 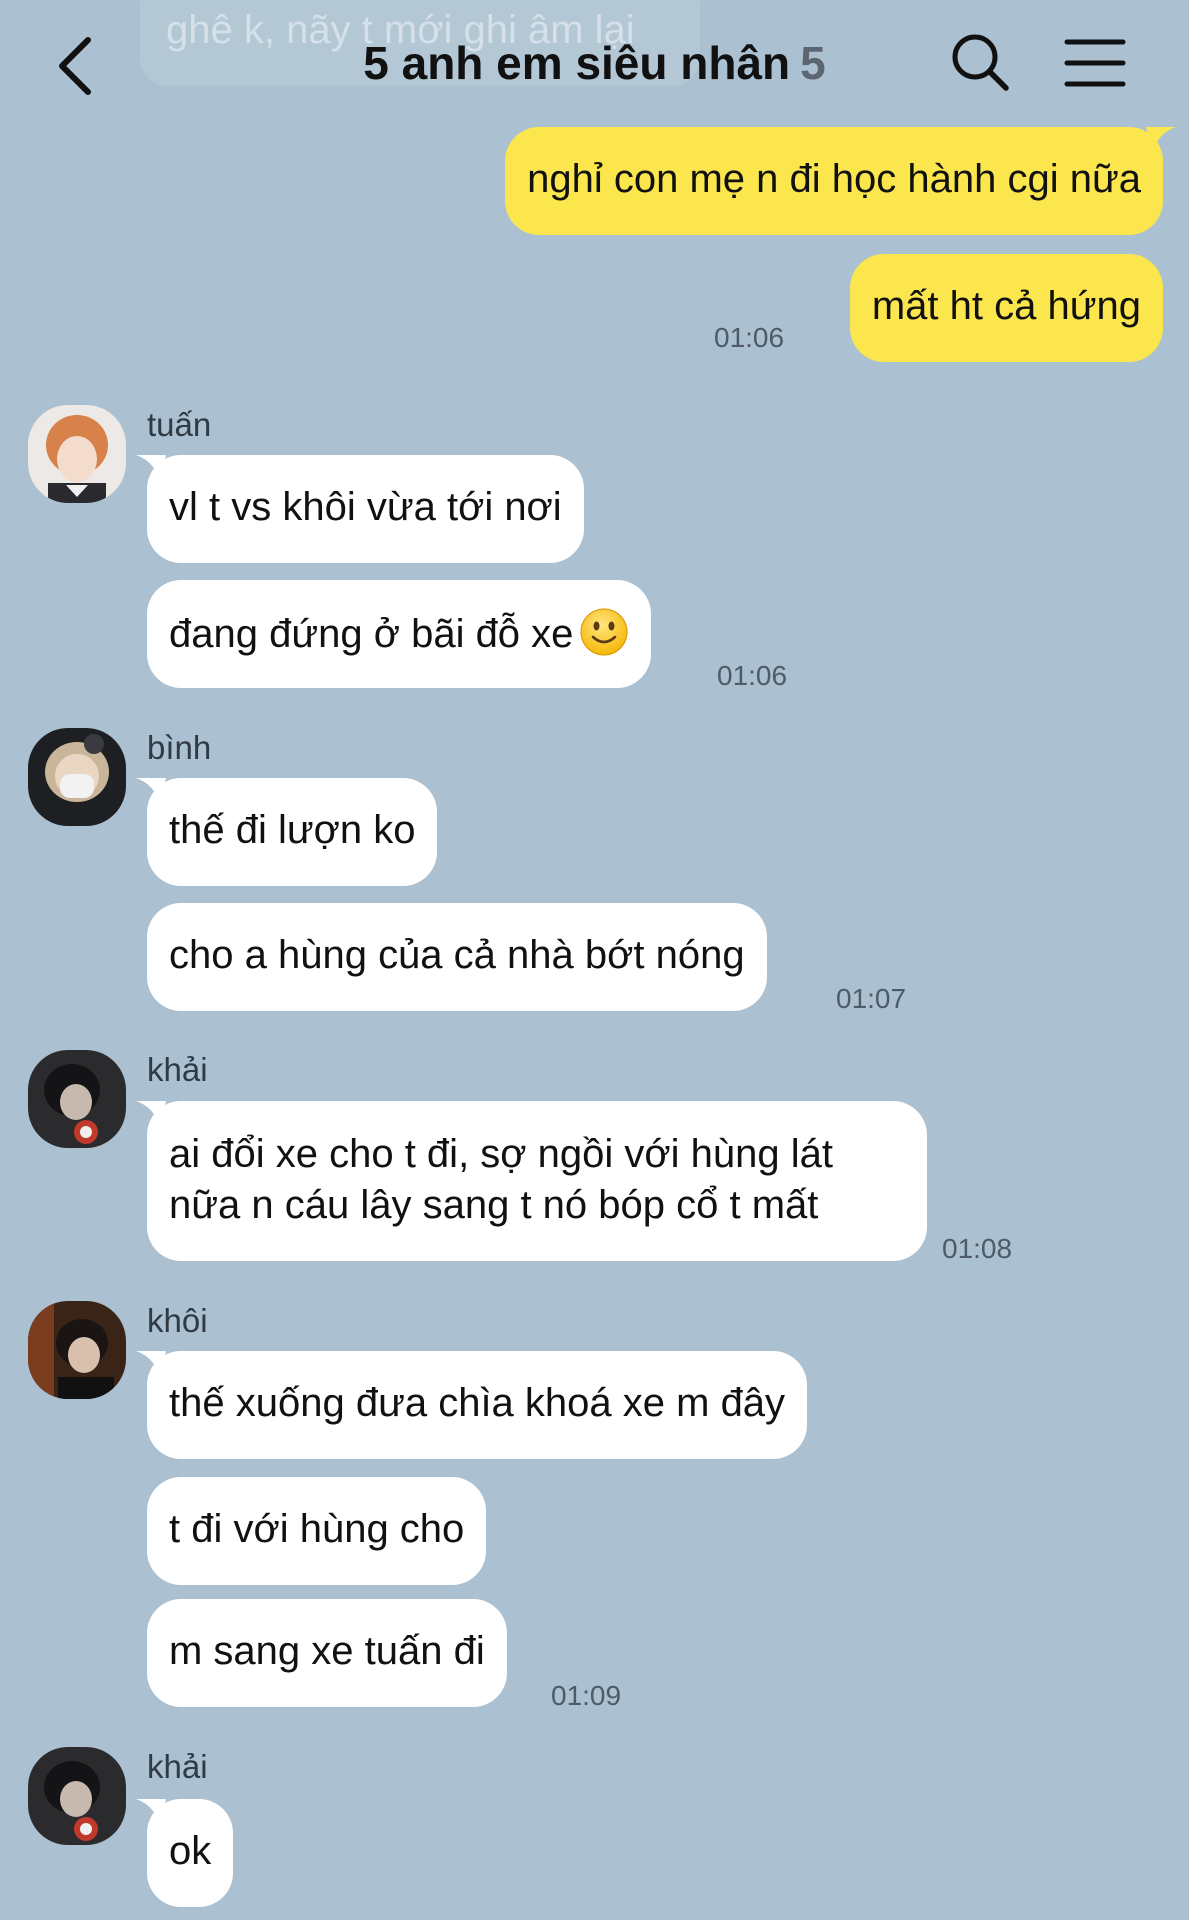 What do you see at coordinates (1161, 140) in the screenshot?
I see `bubble-tail` at bounding box center [1161, 140].